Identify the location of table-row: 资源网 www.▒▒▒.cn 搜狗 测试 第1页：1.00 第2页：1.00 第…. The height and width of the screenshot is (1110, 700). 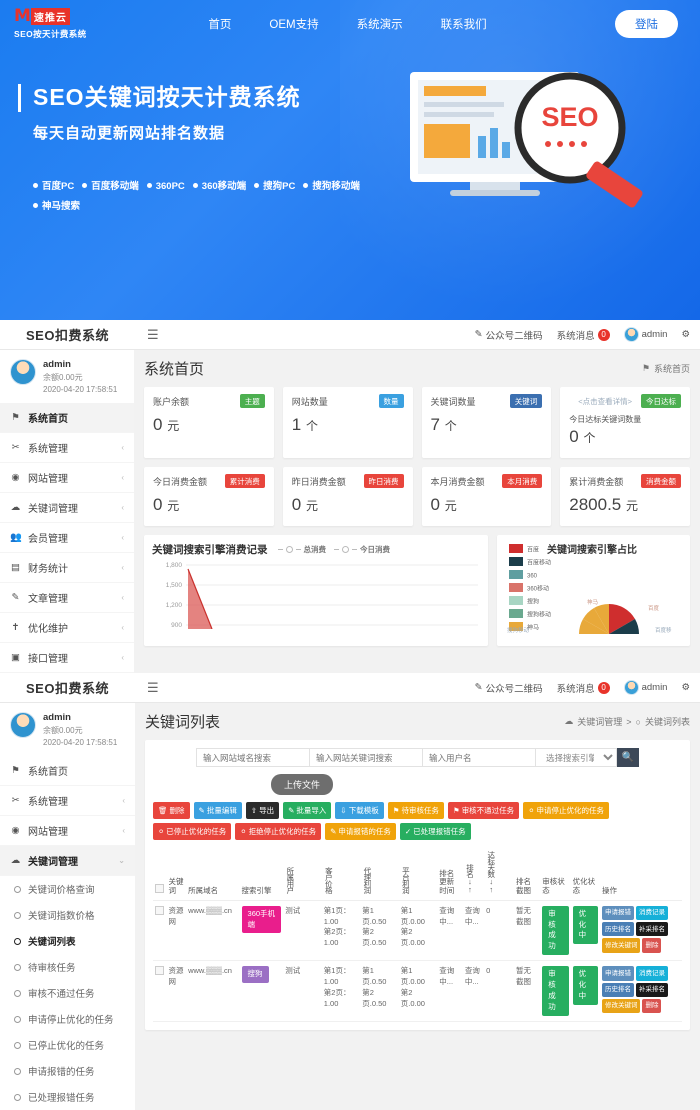
(417, 991).